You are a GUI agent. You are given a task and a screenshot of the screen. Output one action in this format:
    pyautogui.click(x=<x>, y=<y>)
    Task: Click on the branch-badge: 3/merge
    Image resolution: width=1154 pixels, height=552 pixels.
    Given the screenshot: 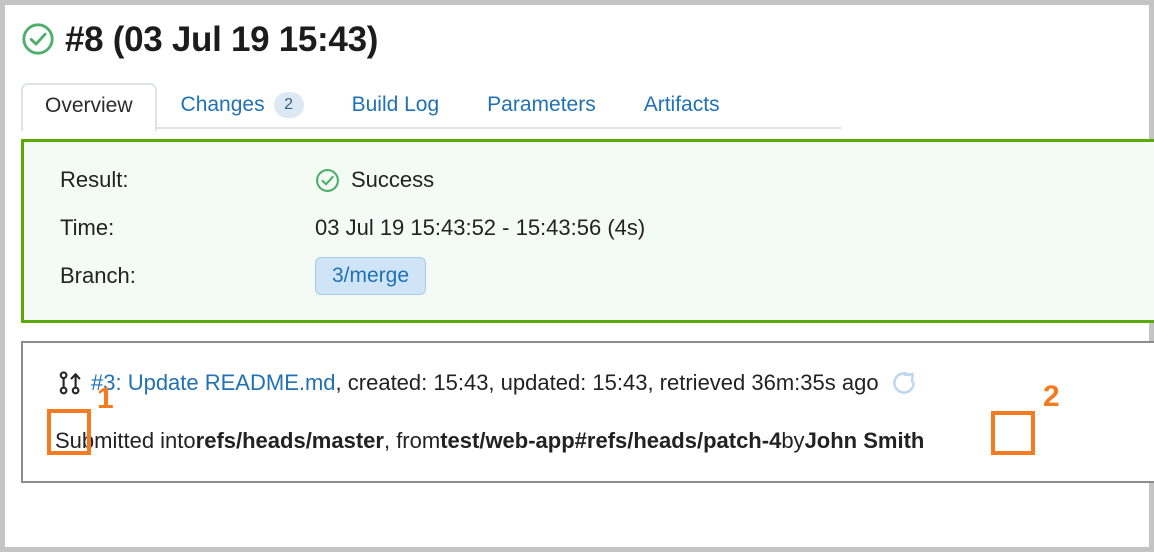 What is the action you would take?
    pyautogui.click(x=371, y=276)
    